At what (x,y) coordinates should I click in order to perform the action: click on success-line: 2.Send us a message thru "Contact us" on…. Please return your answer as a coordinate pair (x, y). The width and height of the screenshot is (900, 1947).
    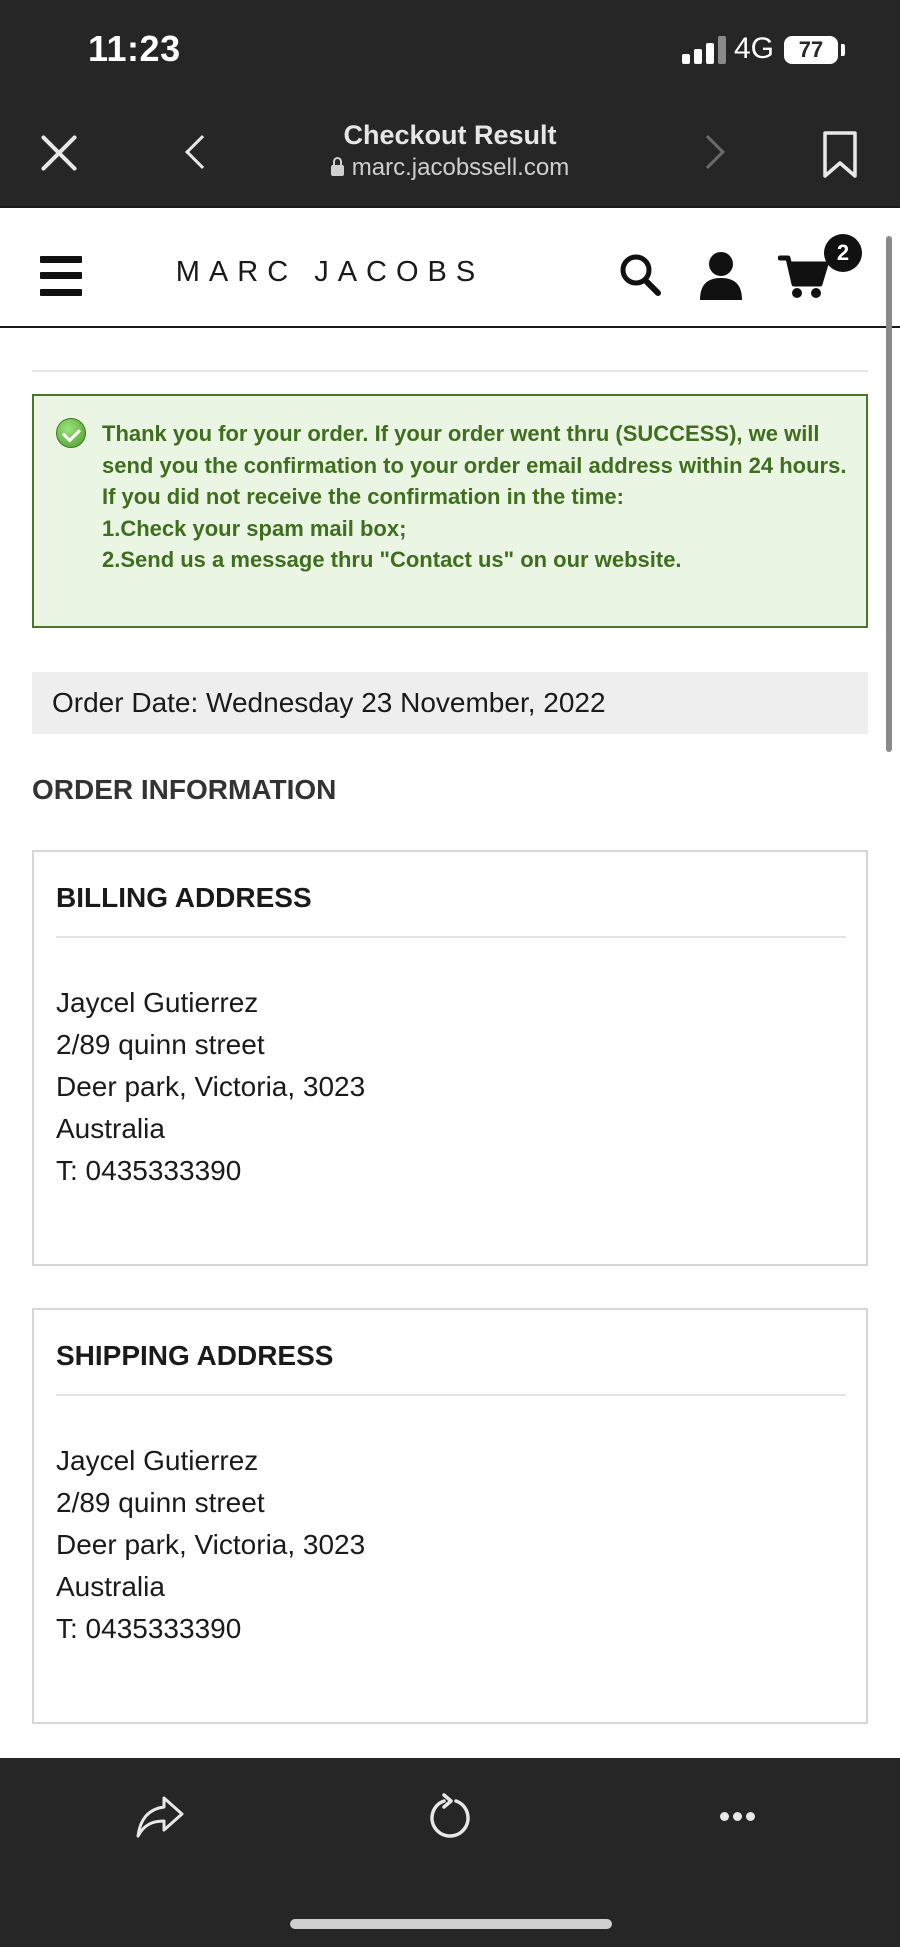
    Looking at the image, I should click on (392, 559).